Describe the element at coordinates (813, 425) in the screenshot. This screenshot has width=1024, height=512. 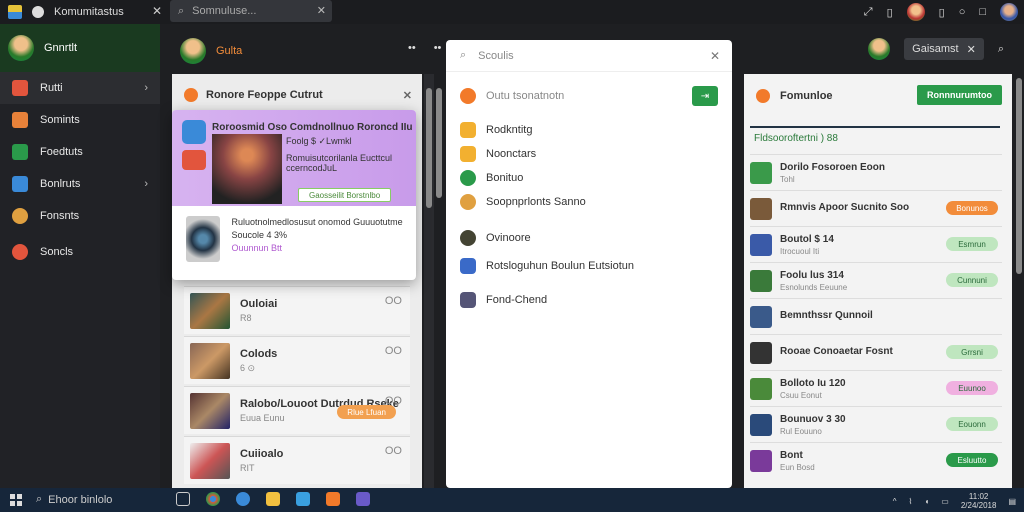
I see `row-text: Bounuov 3 30 Rul Eouuno` at that location.